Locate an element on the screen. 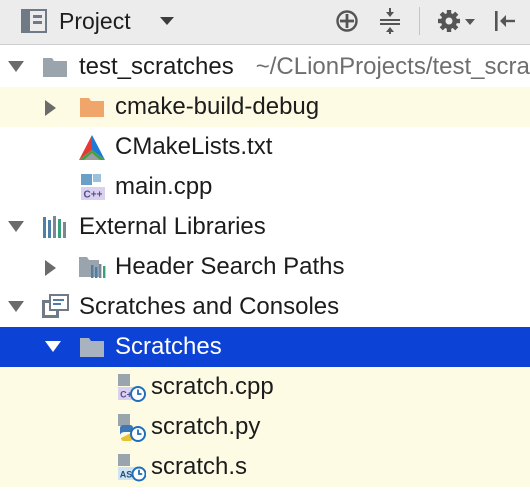  tree-row-main-cpp: C++ main.cpp is located at coordinates (265, 187).